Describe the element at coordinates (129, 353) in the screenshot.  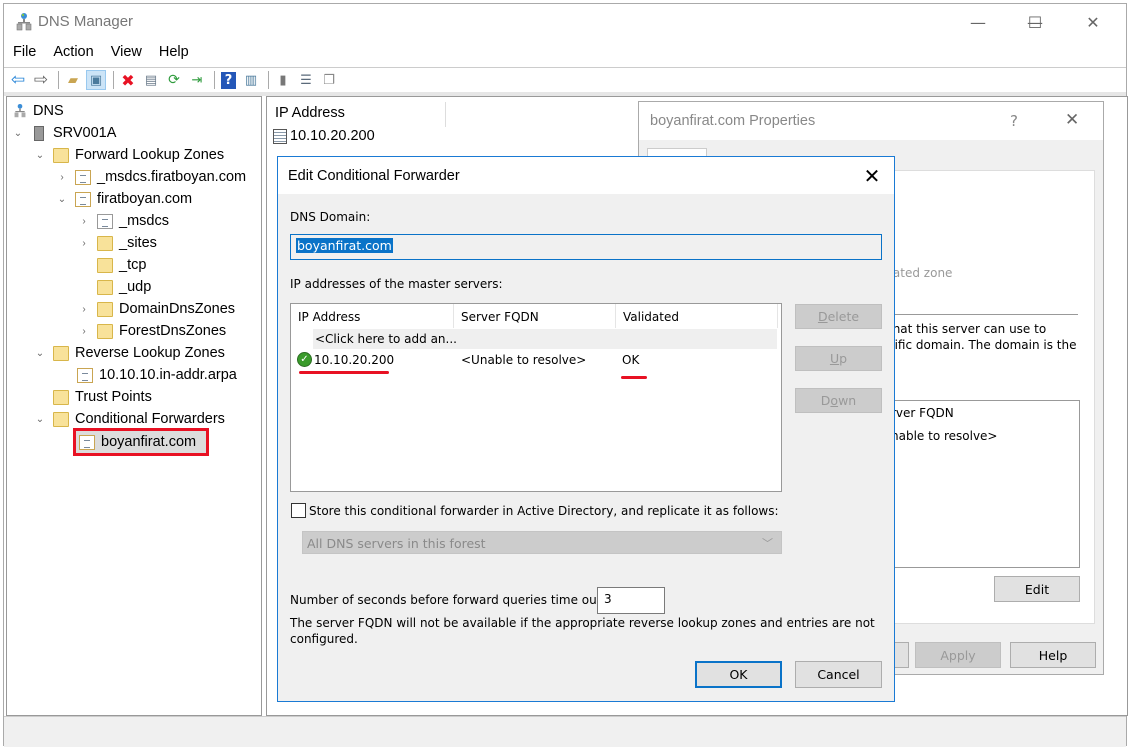
I see `tree-node-reverse-lookup-zones: ⌄ Reverse Lookup Zones` at that location.